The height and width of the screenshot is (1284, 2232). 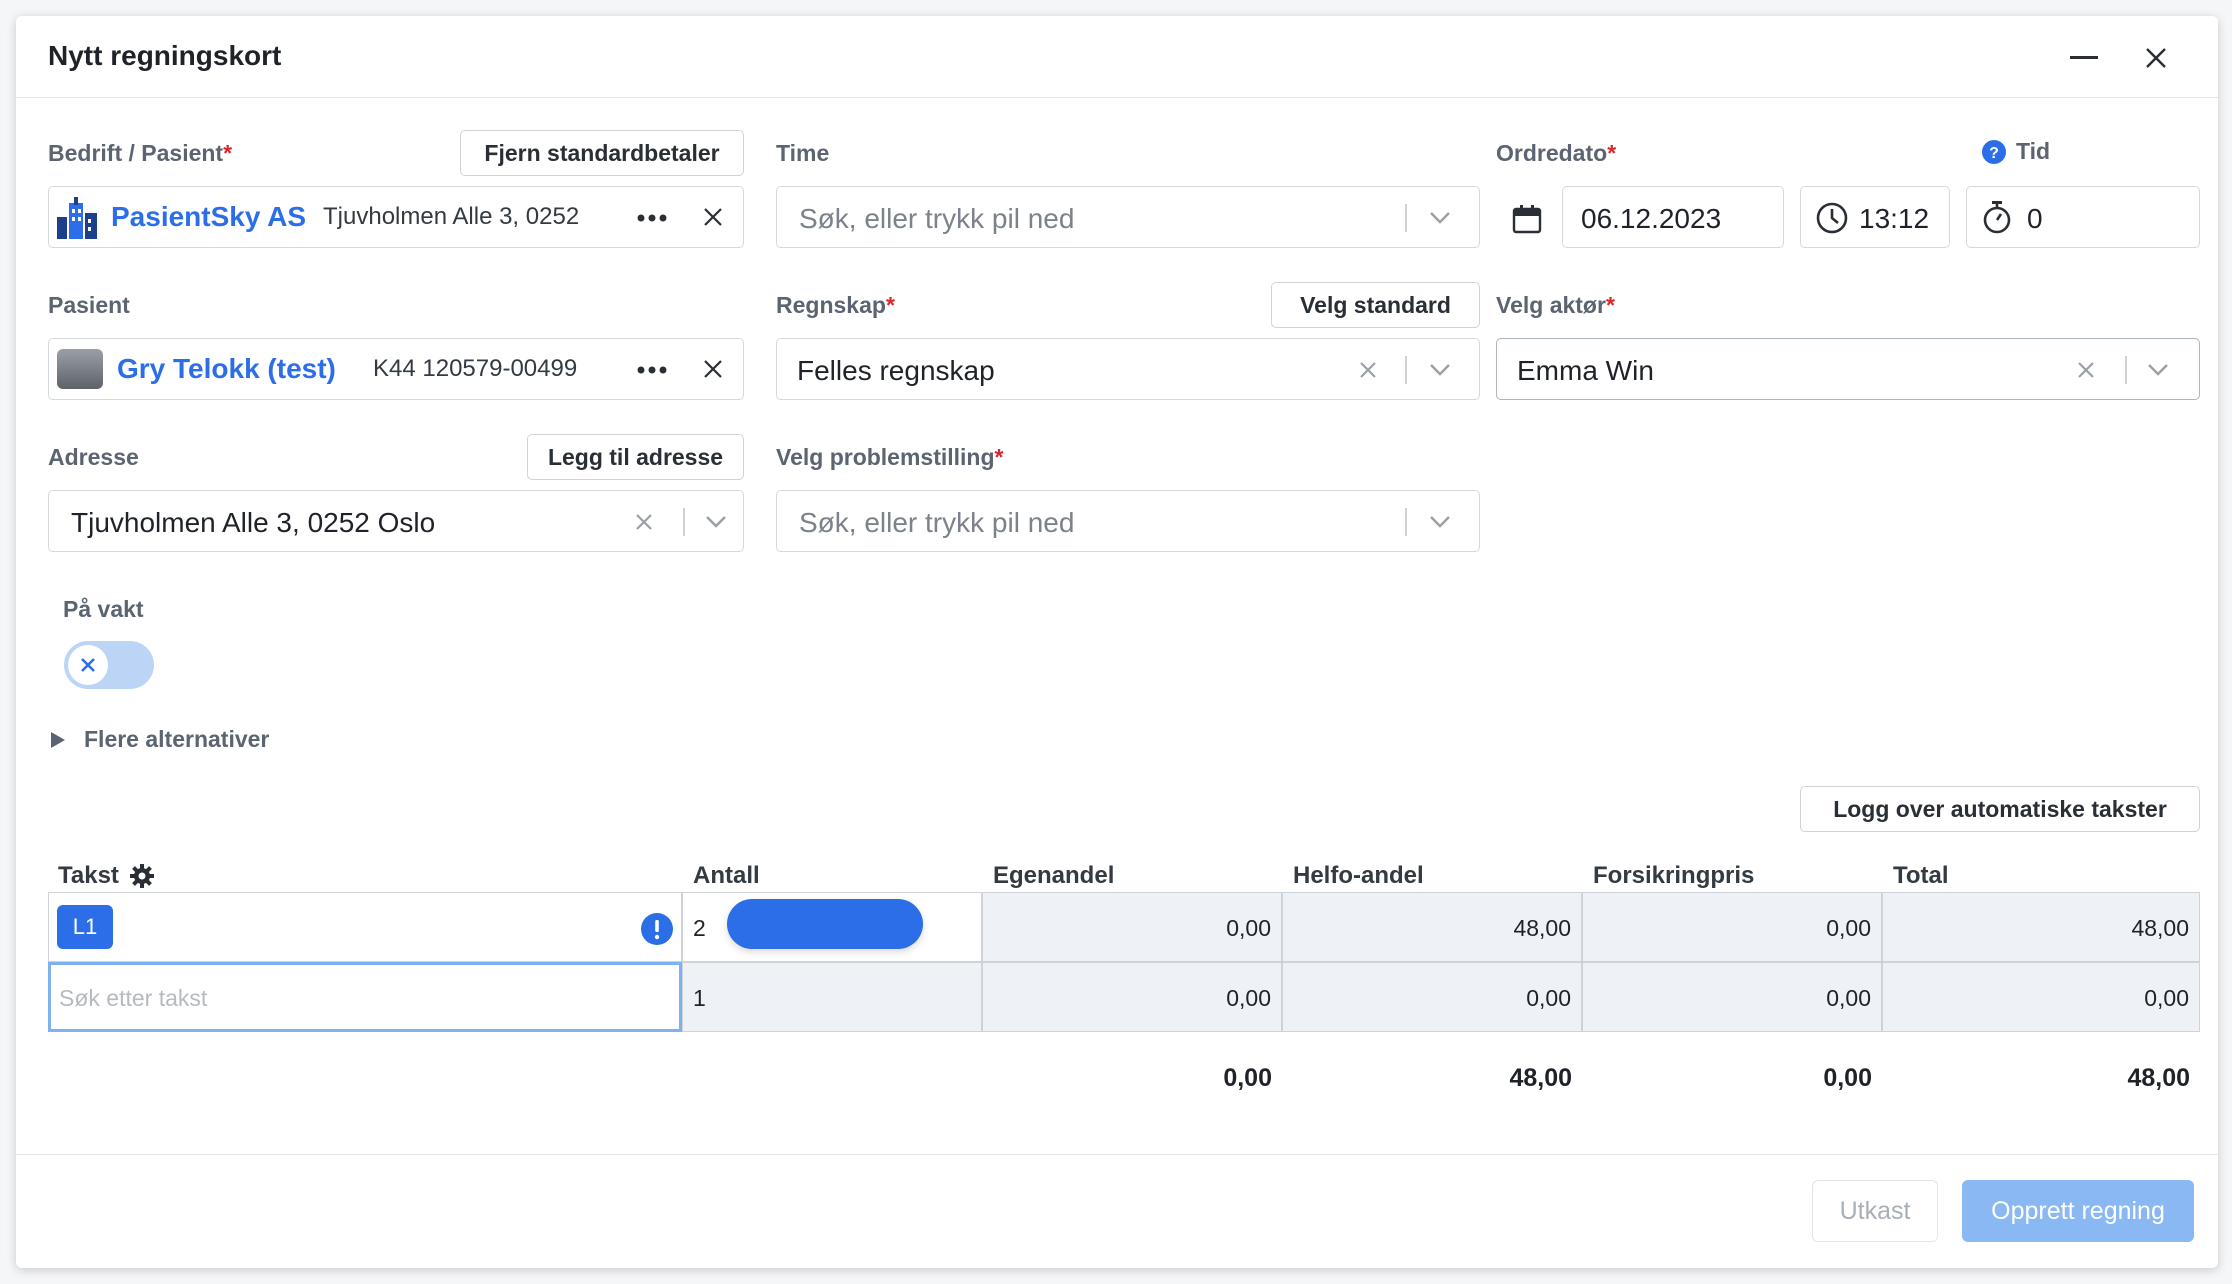 I want to click on total-egenandel: 0,00, so click(x=1247, y=1078).